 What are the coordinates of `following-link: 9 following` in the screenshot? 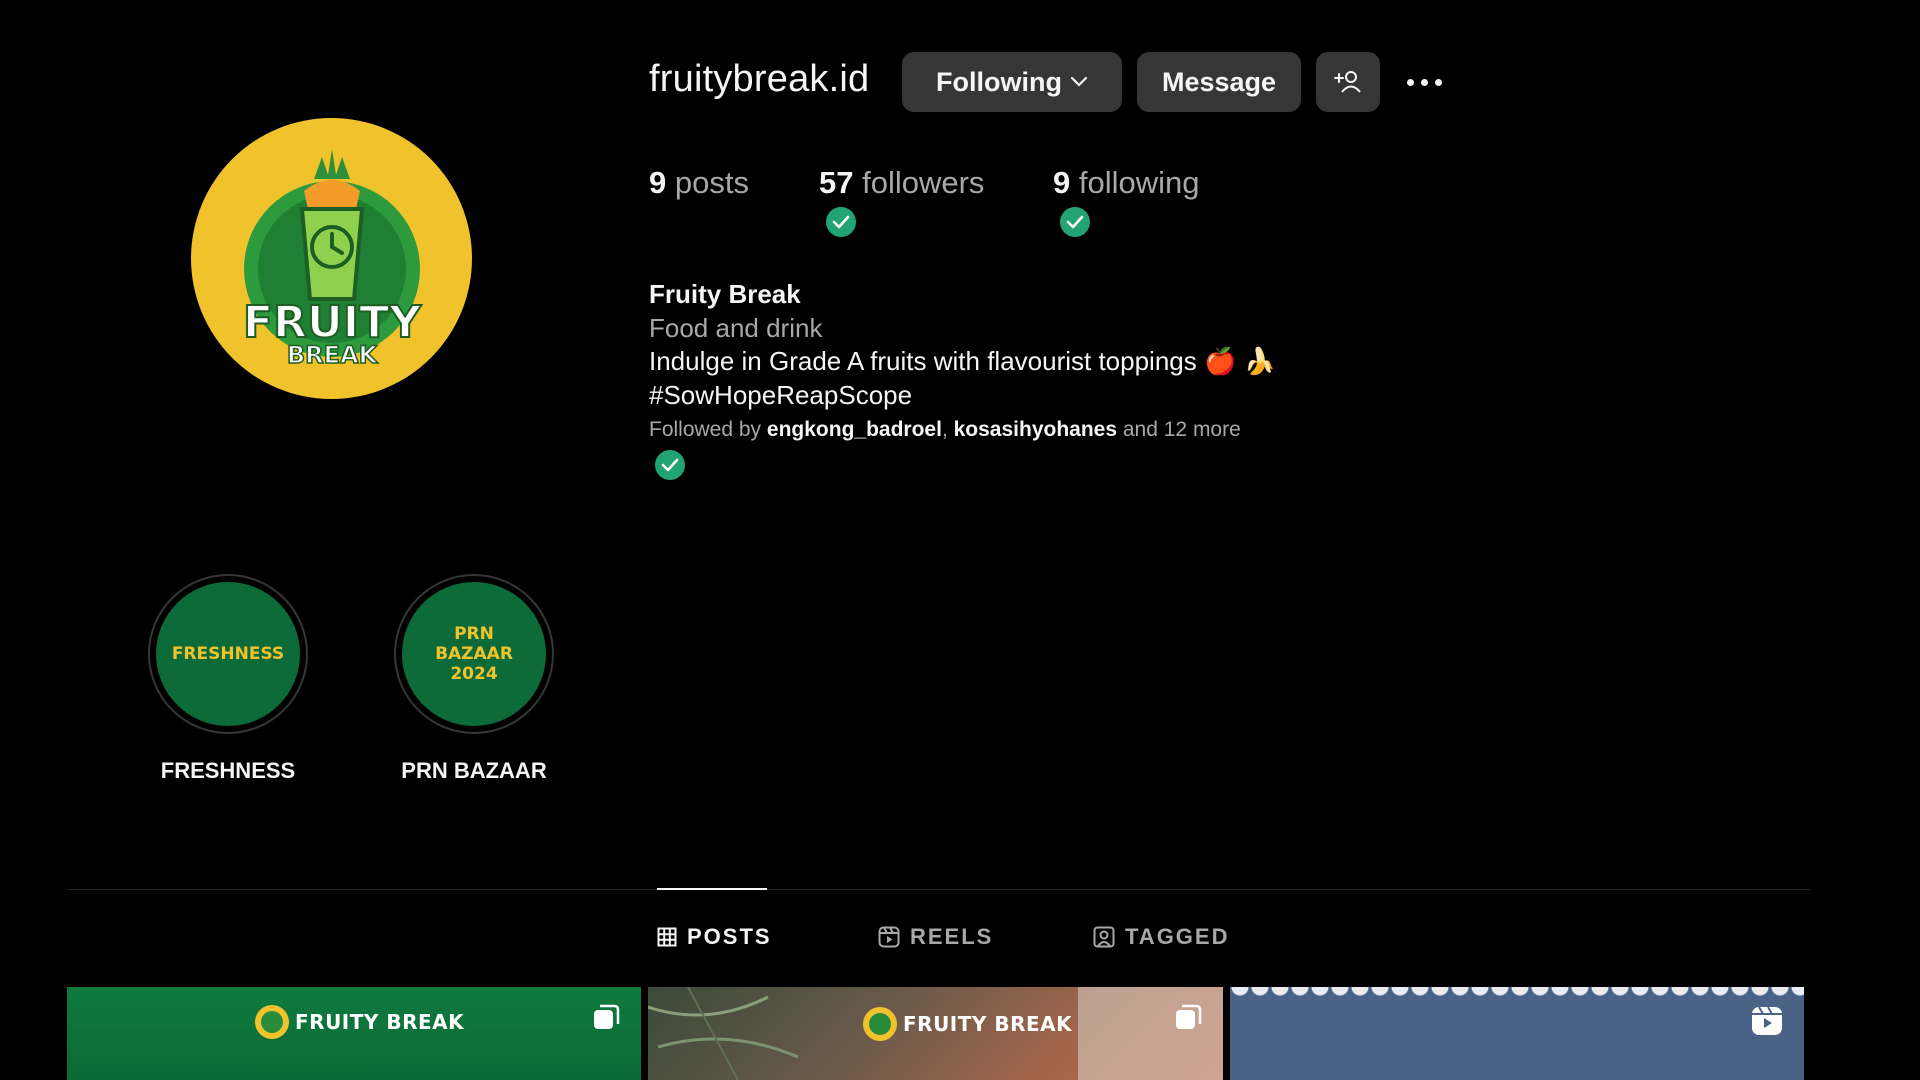 It's located at (1126, 183).